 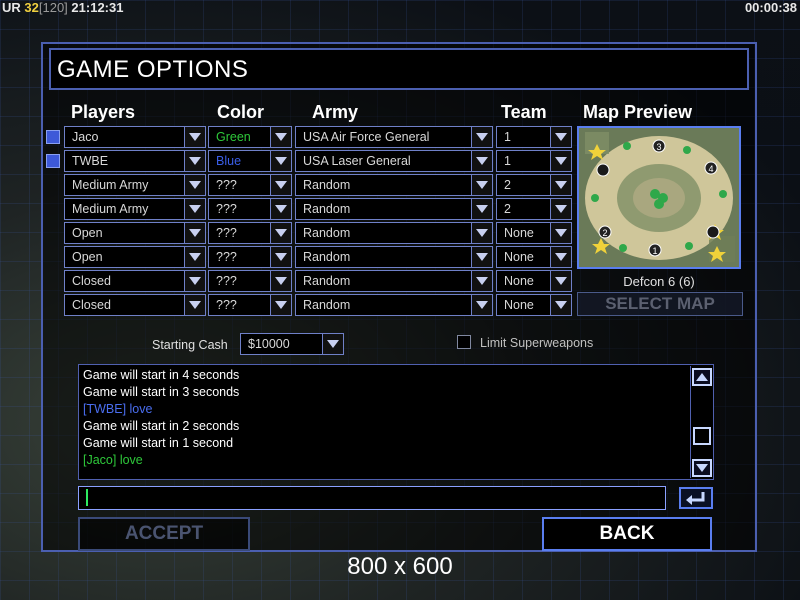 I want to click on limit-superweapons-label: Limit Superweapons, so click(x=537, y=343).